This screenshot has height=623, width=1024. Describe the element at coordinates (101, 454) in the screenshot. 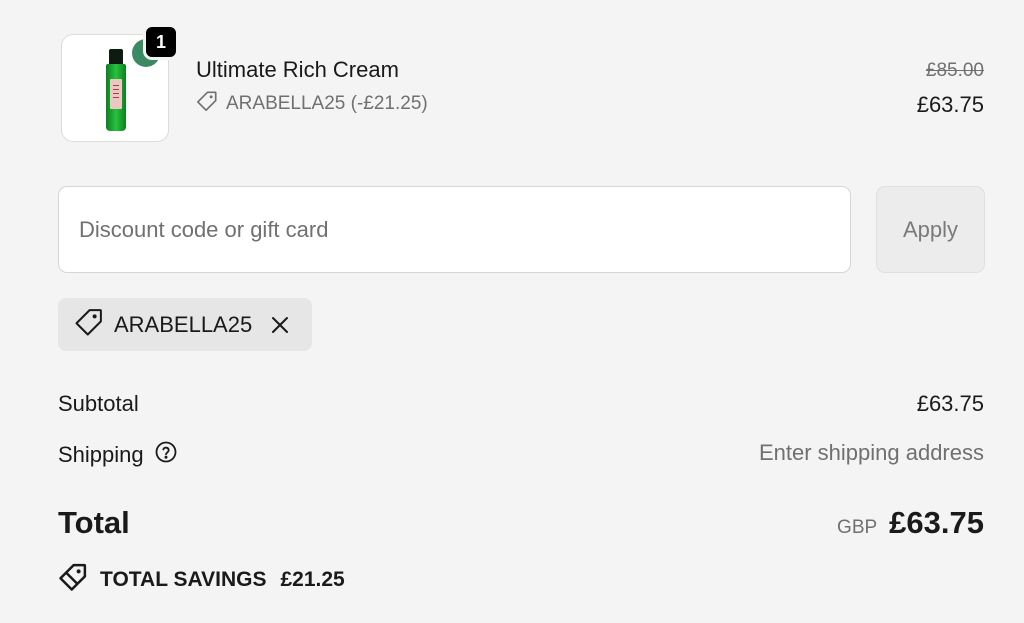

I see `shipping-label: Shipping` at that location.